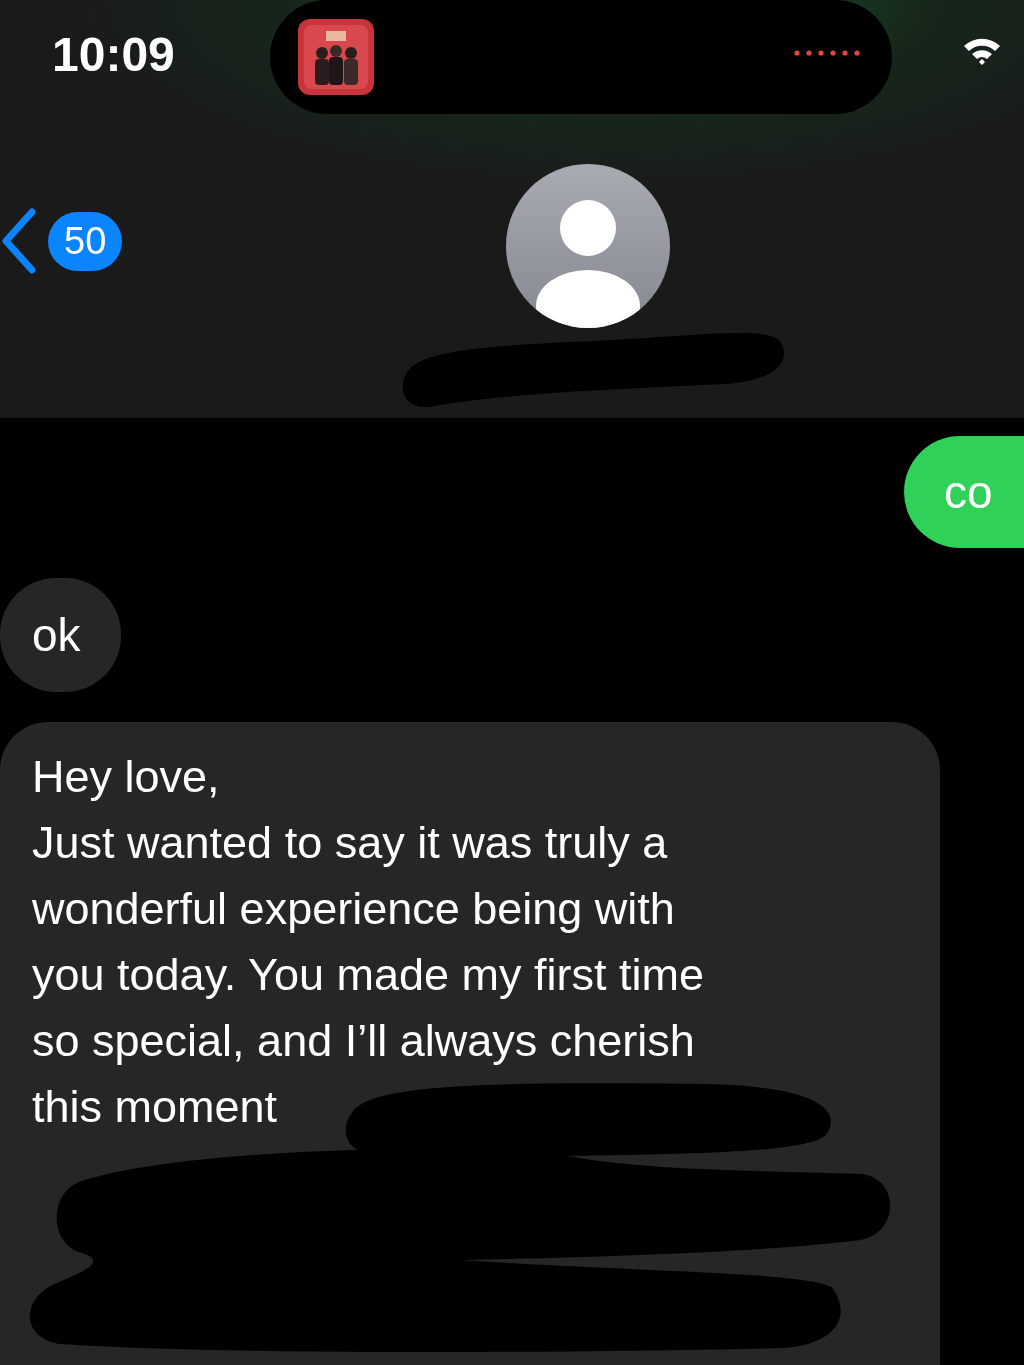  Describe the element at coordinates (85, 241) in the screenshot. I see `unread-count-badge: 50` at that location.